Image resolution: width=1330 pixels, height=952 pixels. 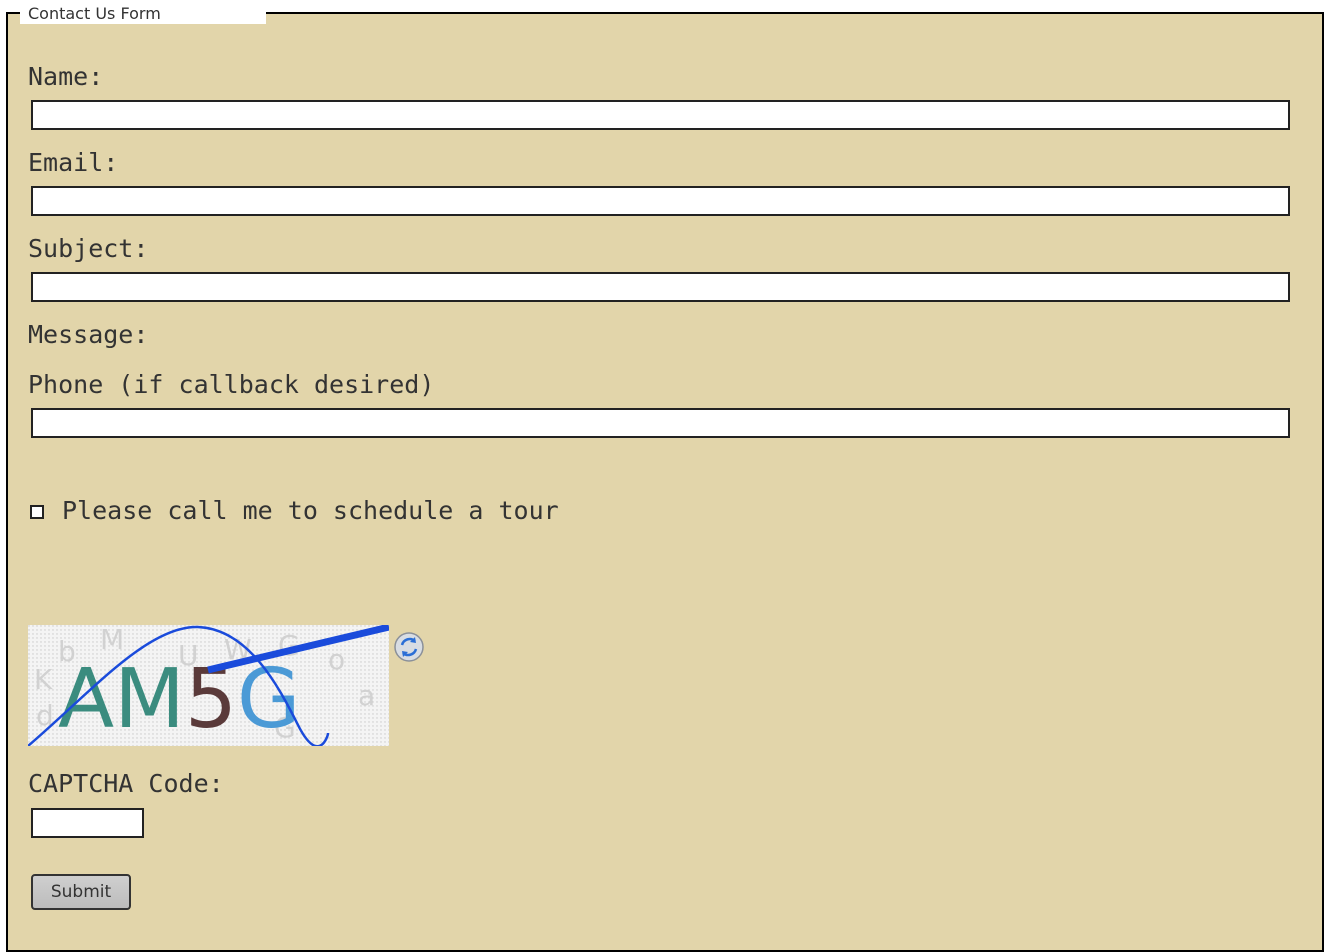 I want to click on name-input, so click(x=660, y=115).